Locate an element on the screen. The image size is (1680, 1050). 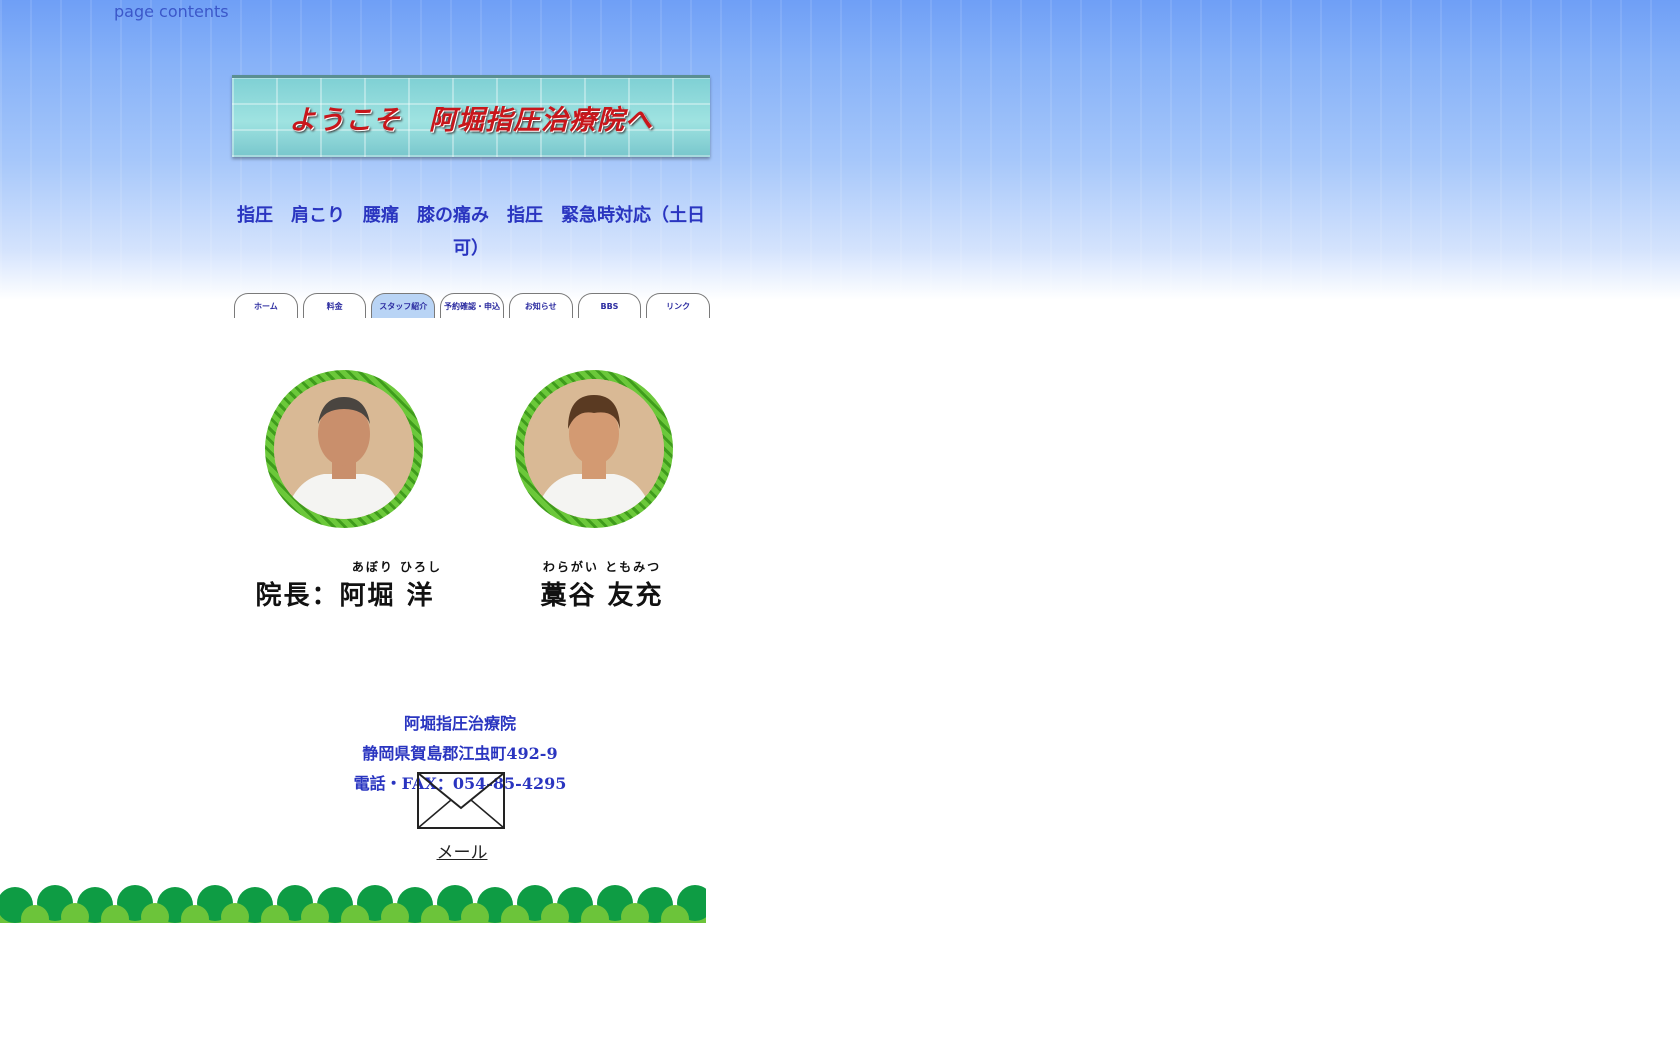
tab-home: ホーム is located at coordinates (266, 305).